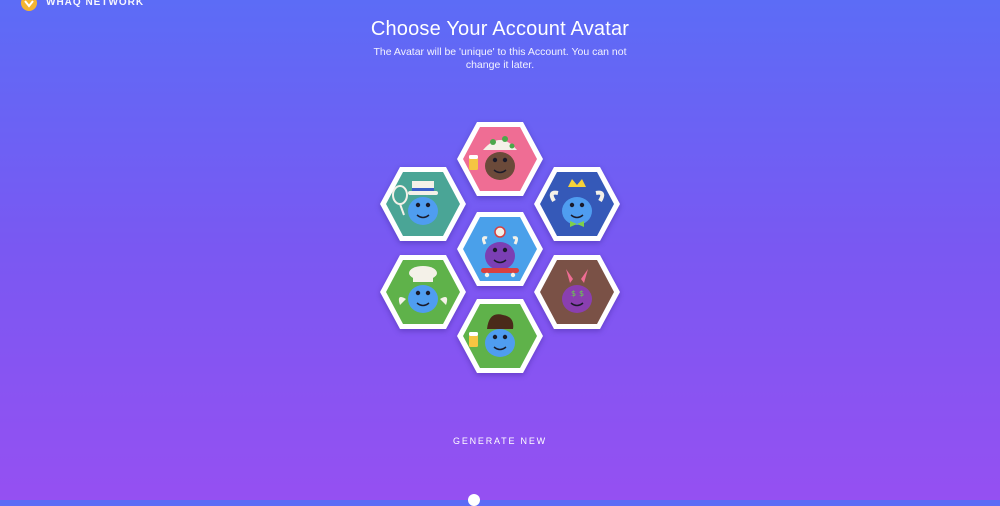  What do you see at coordinates (474, 500) in the screenshot?
I see `page-indicator-dot` at bounding box center [474, 500].